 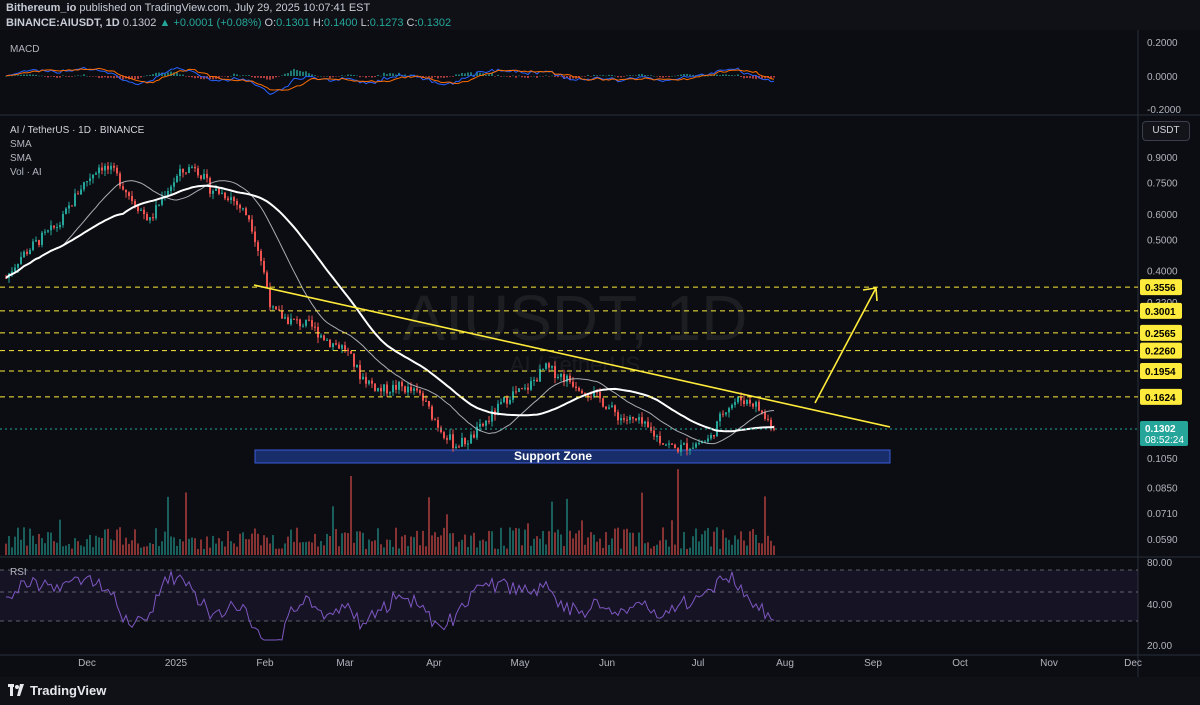 What do you see at coordinates (265, 663) in the screenshot?
I see `time-tick: Feb` at bounding box center [265, 663].